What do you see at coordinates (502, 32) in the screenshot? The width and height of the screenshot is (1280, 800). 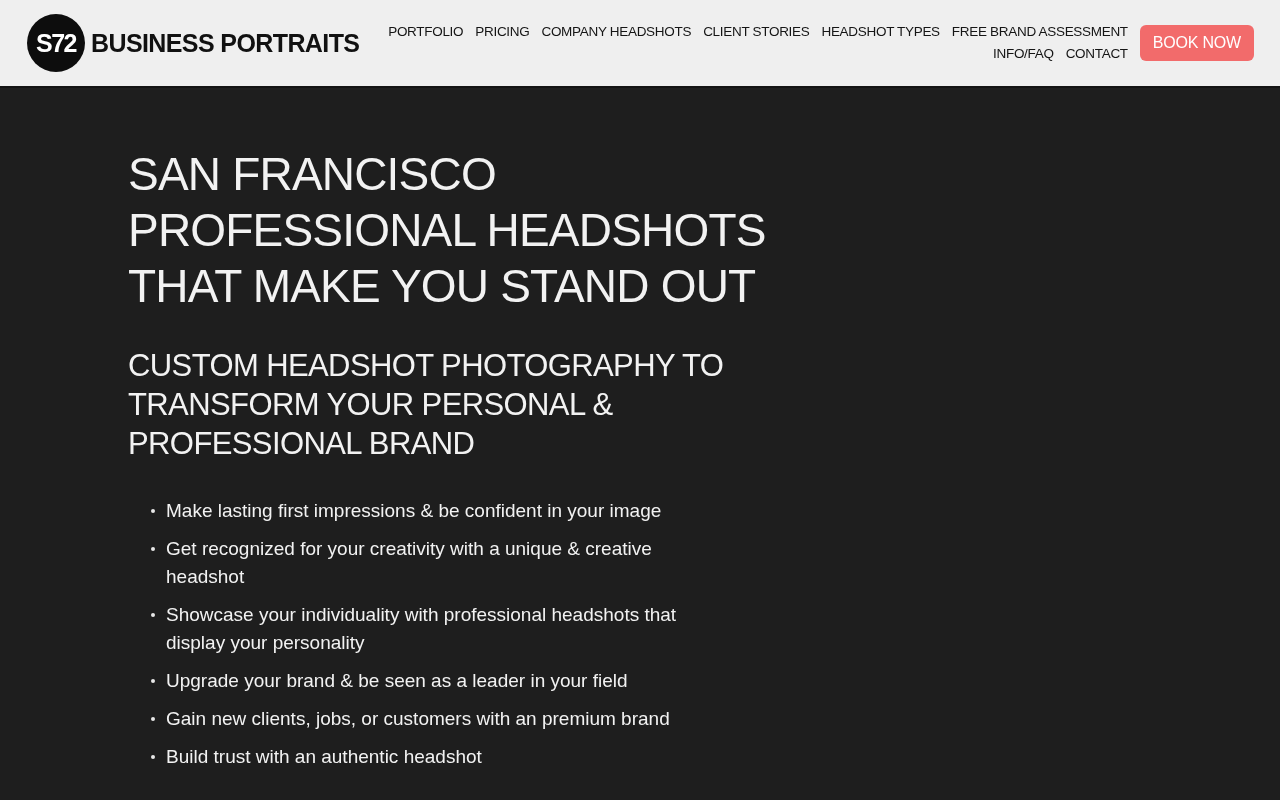 I see `nav-link: PRICING` at bounding box center [502, 32].